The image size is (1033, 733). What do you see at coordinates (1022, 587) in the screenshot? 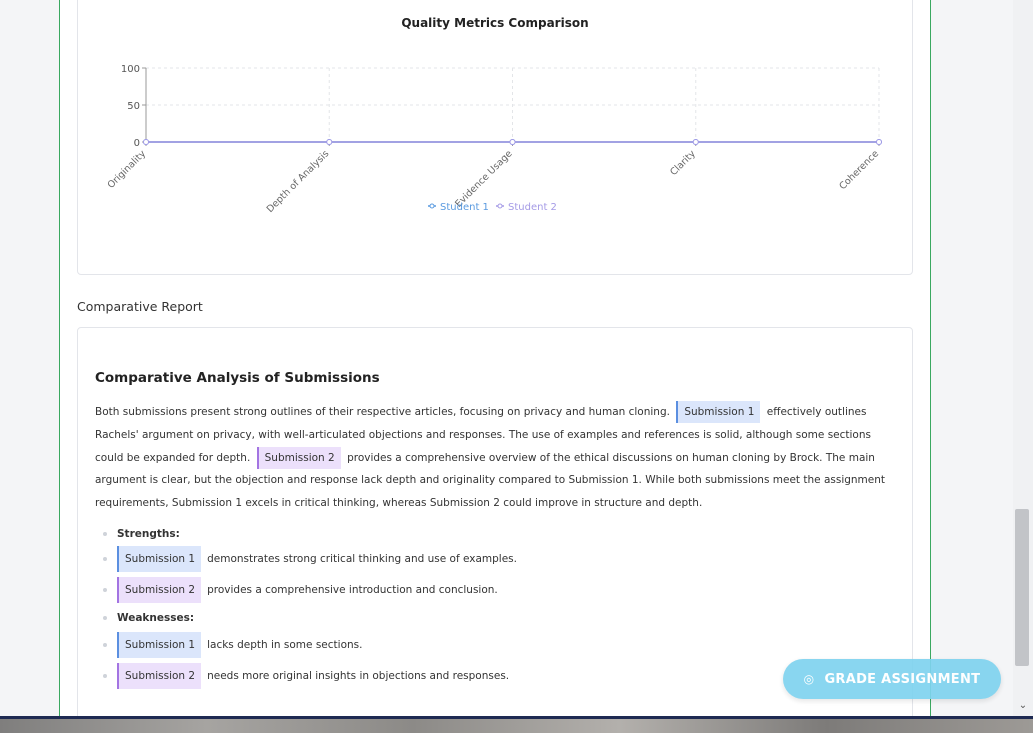
I see `scrollbar-thumb` at bounding box center [1022, 587].